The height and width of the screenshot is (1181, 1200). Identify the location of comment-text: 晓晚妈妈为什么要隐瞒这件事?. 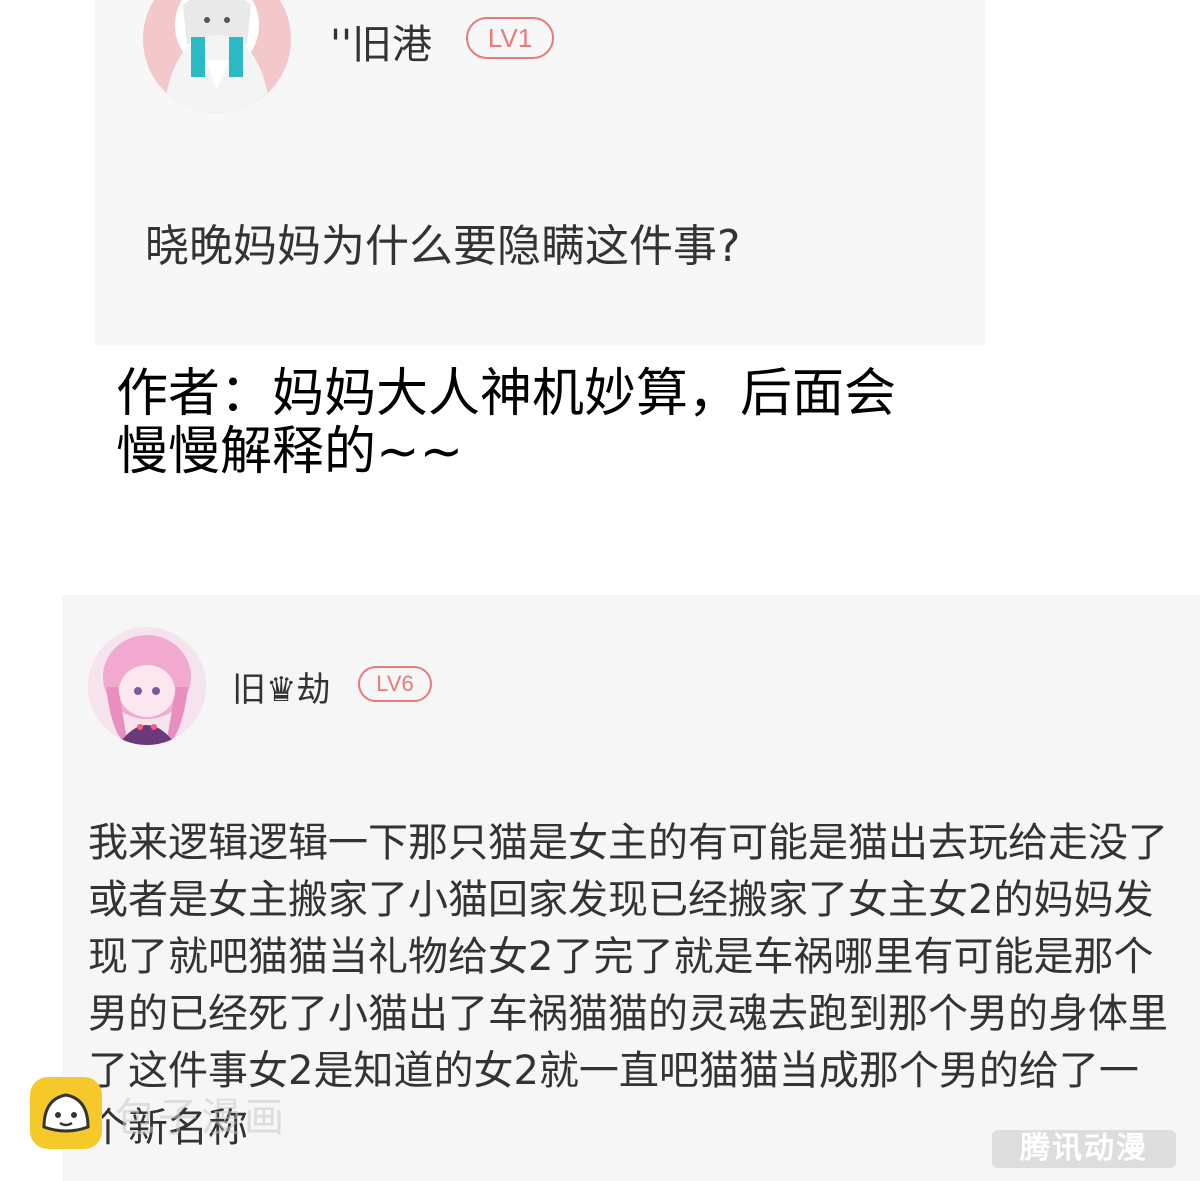
(443, 246).